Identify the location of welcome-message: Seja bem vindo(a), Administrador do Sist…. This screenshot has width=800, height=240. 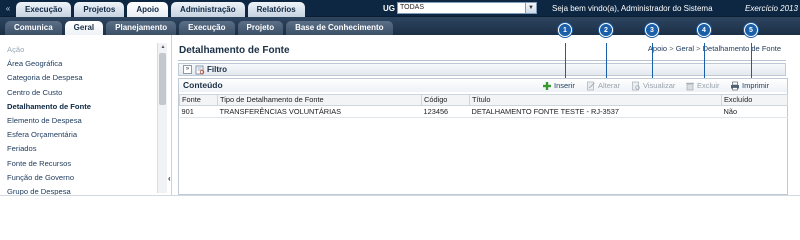
(632, 8).